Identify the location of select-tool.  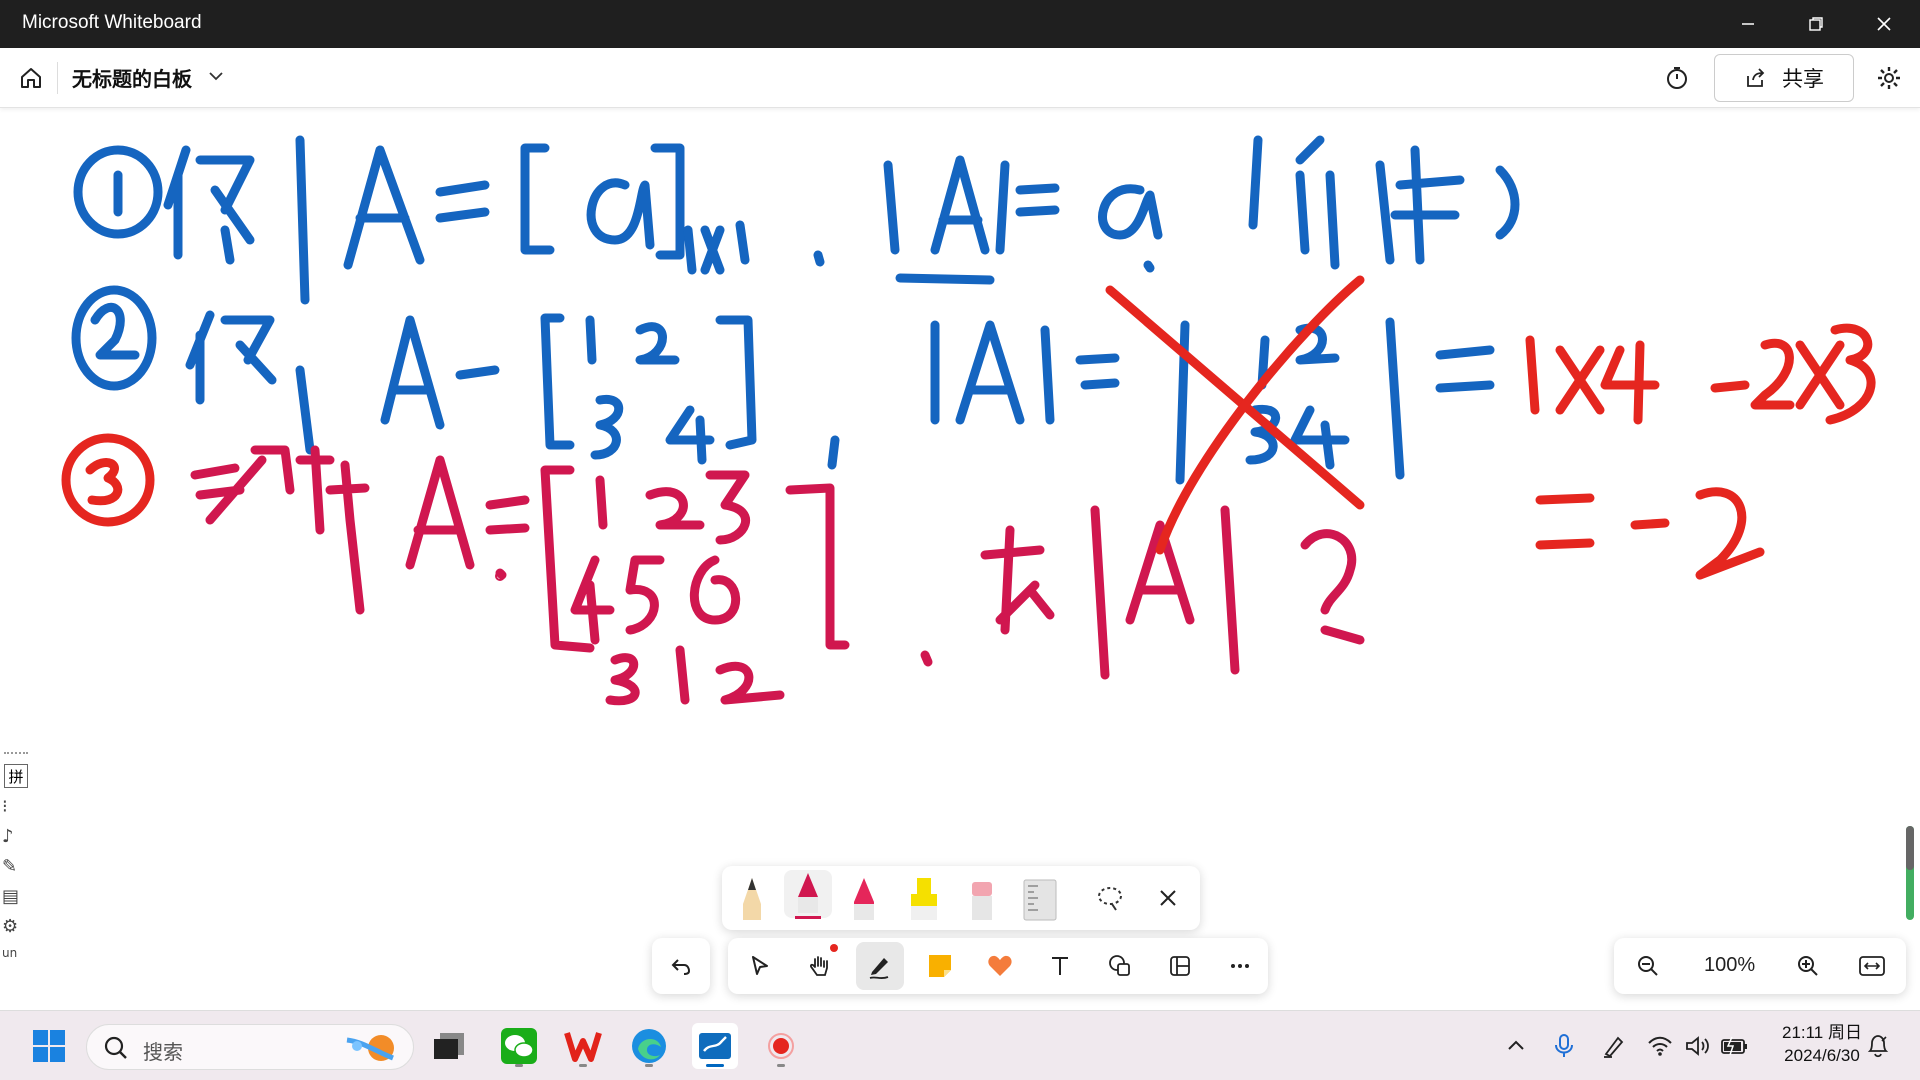
(760, 966).